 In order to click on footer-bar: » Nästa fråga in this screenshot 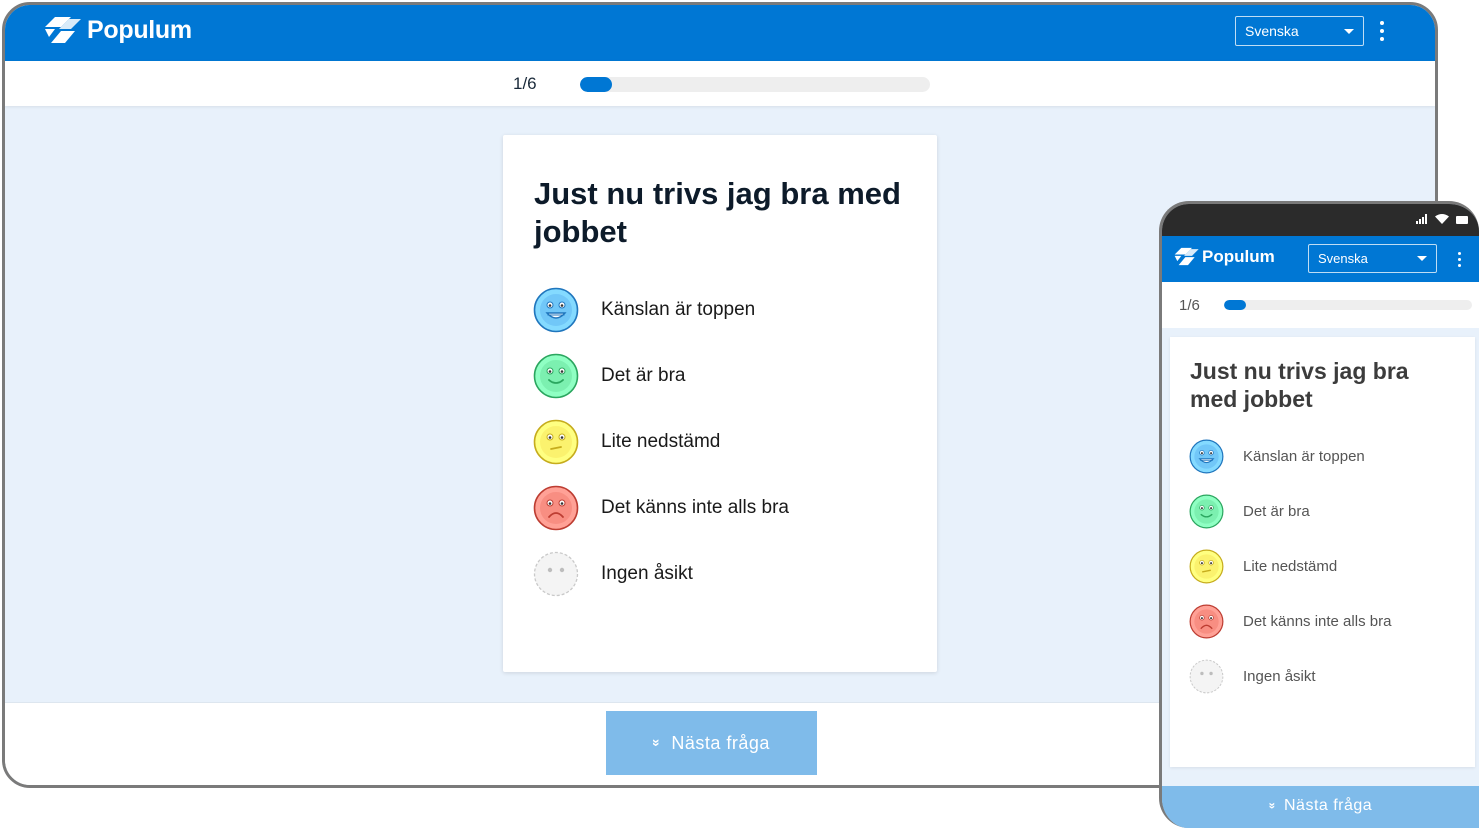, I will do `click(1320, 807)`.